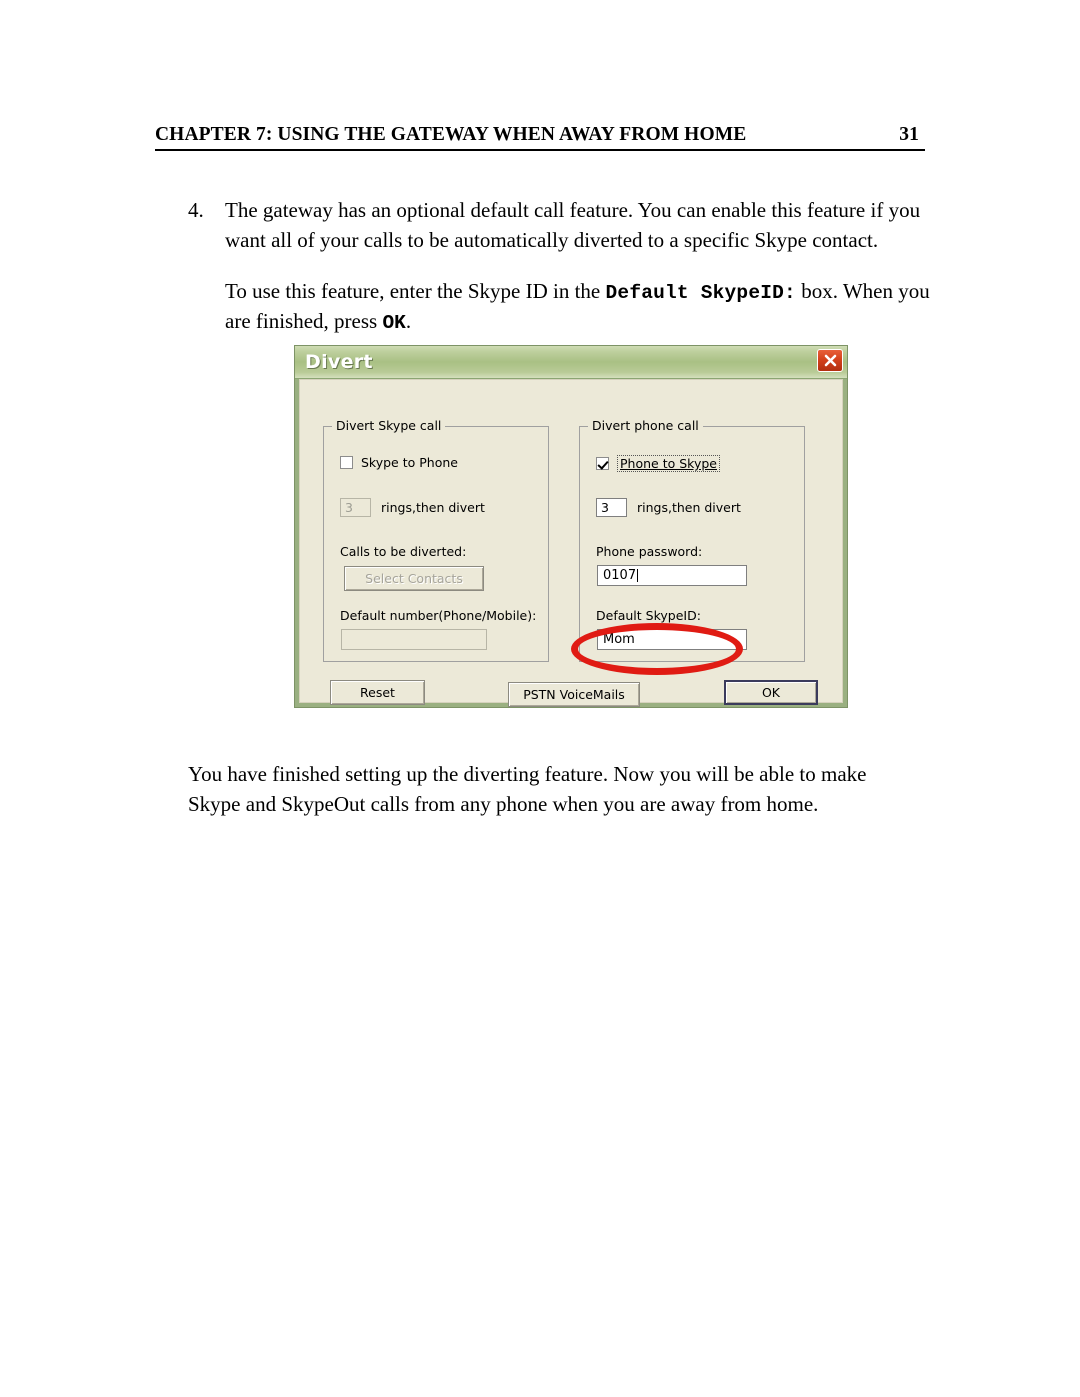 The image size is (1080, 1397). Describe the element at coordinates (571, 362) in the screenshot. I see `dialog-title-bar: Divert` at that location.